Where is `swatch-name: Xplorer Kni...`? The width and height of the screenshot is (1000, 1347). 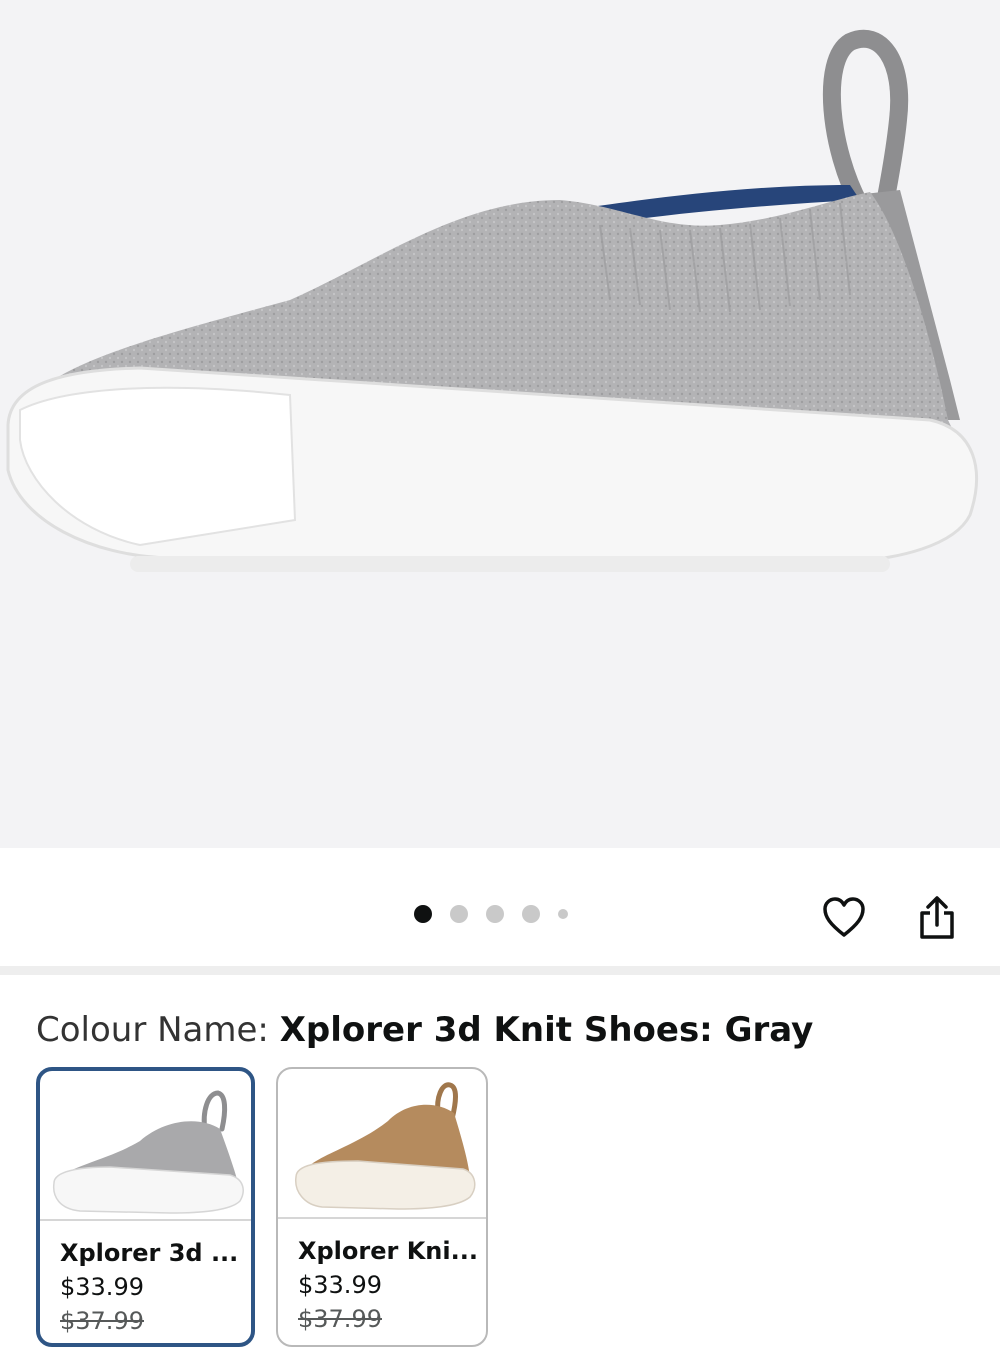
swatch-name: Xplorer Kni... is located at coordinates (388, 1251).